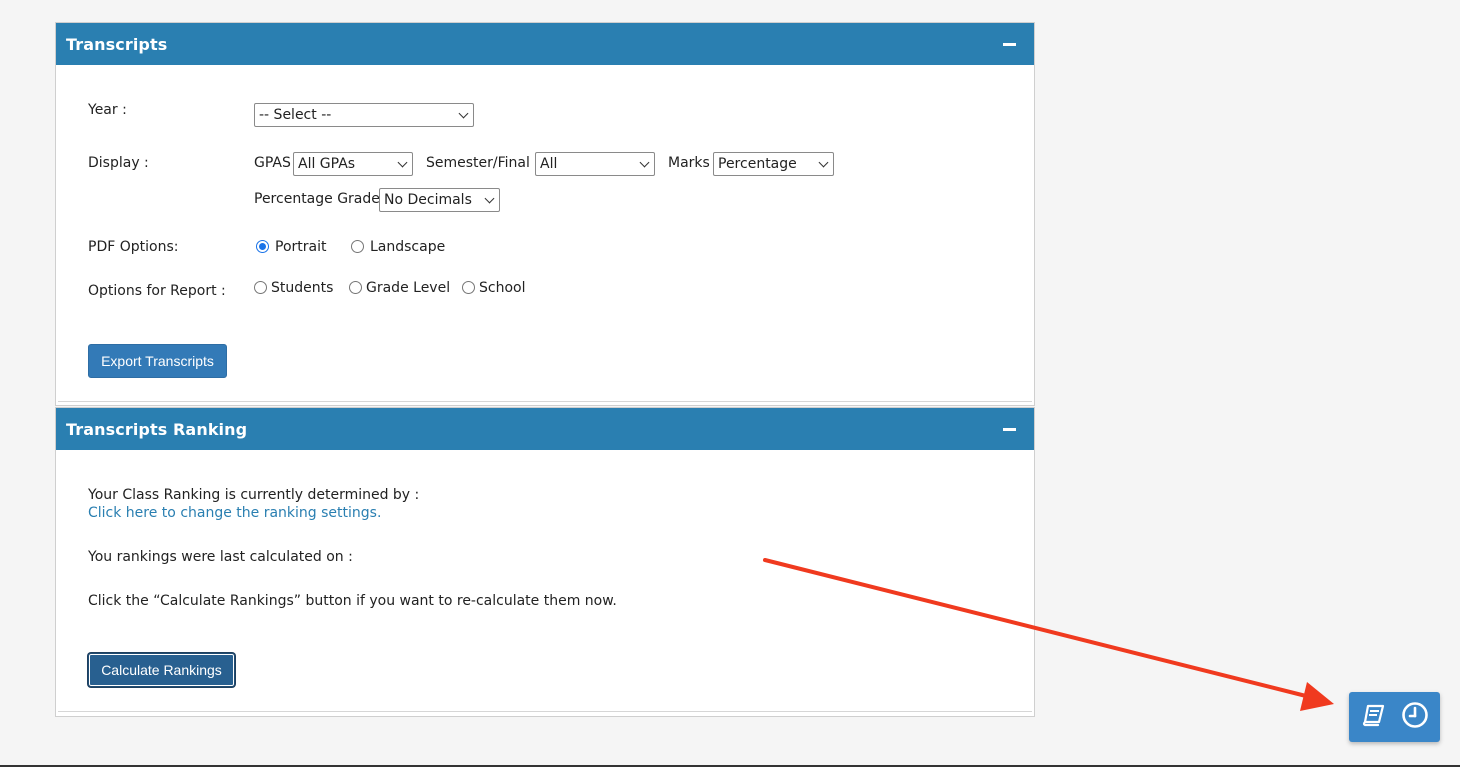 The width and height of the screenshot is (1460, 767). I want to click on floating-help-widget, so click(1394, 717).